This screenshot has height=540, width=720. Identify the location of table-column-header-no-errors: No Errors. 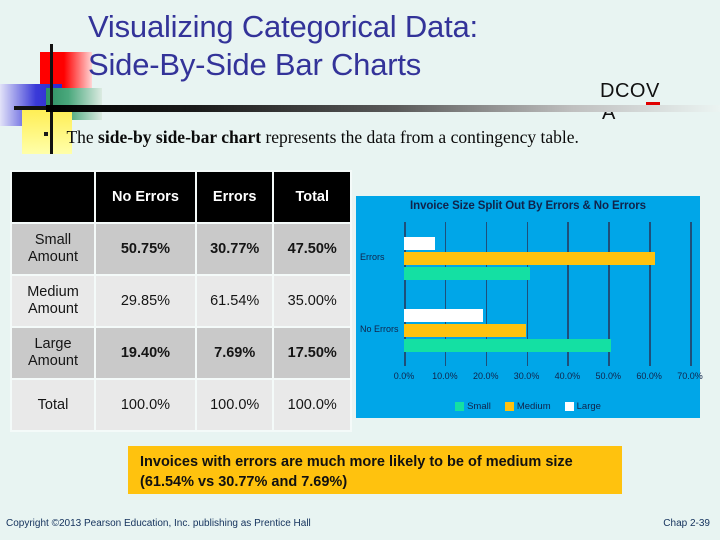
(145, 197).